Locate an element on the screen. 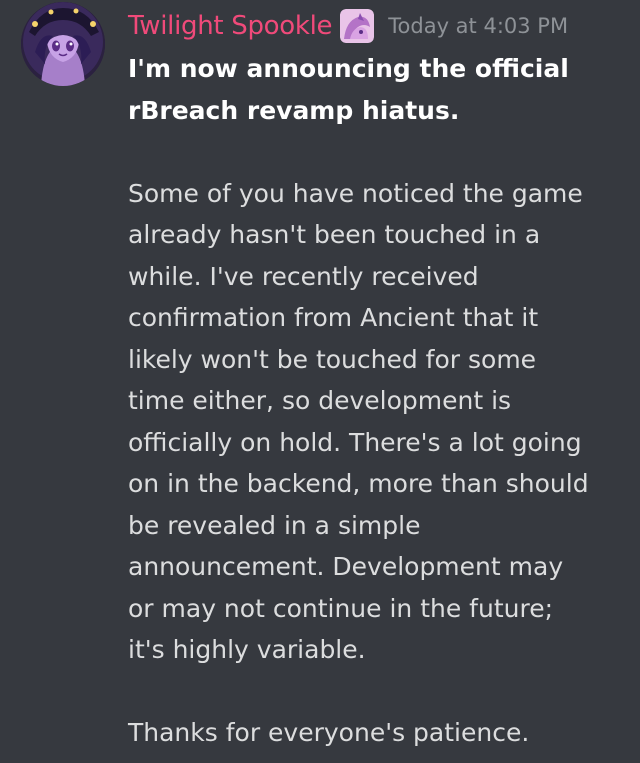 The width and height of the screenshot is (640, 763). body-line: already hasn't been touched in a is located at coordinates (334, 234).